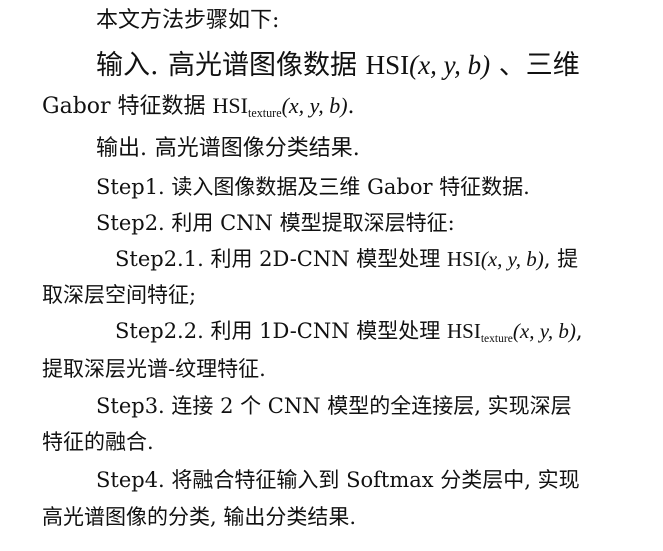 The image size is (663, 551). Describe the element at coordinates (512, 259) in the screenshot. I see `step-2-1-args: (x, y, b)` at that location.